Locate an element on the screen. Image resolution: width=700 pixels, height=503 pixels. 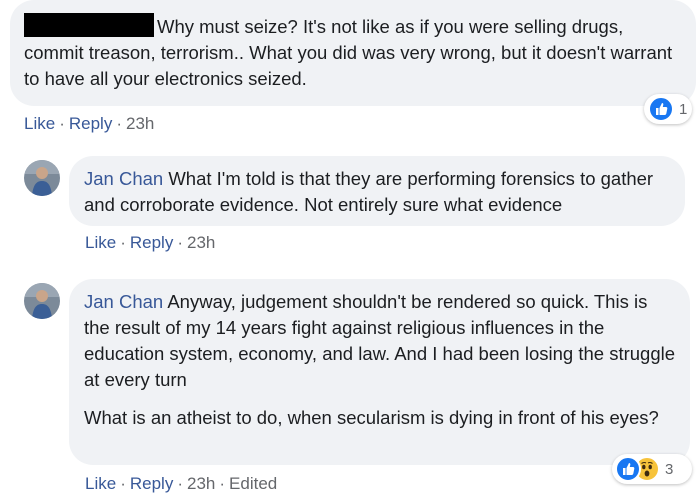
comment-actions-1: Like · Reply · 23h is located at coordinates (89, 124).